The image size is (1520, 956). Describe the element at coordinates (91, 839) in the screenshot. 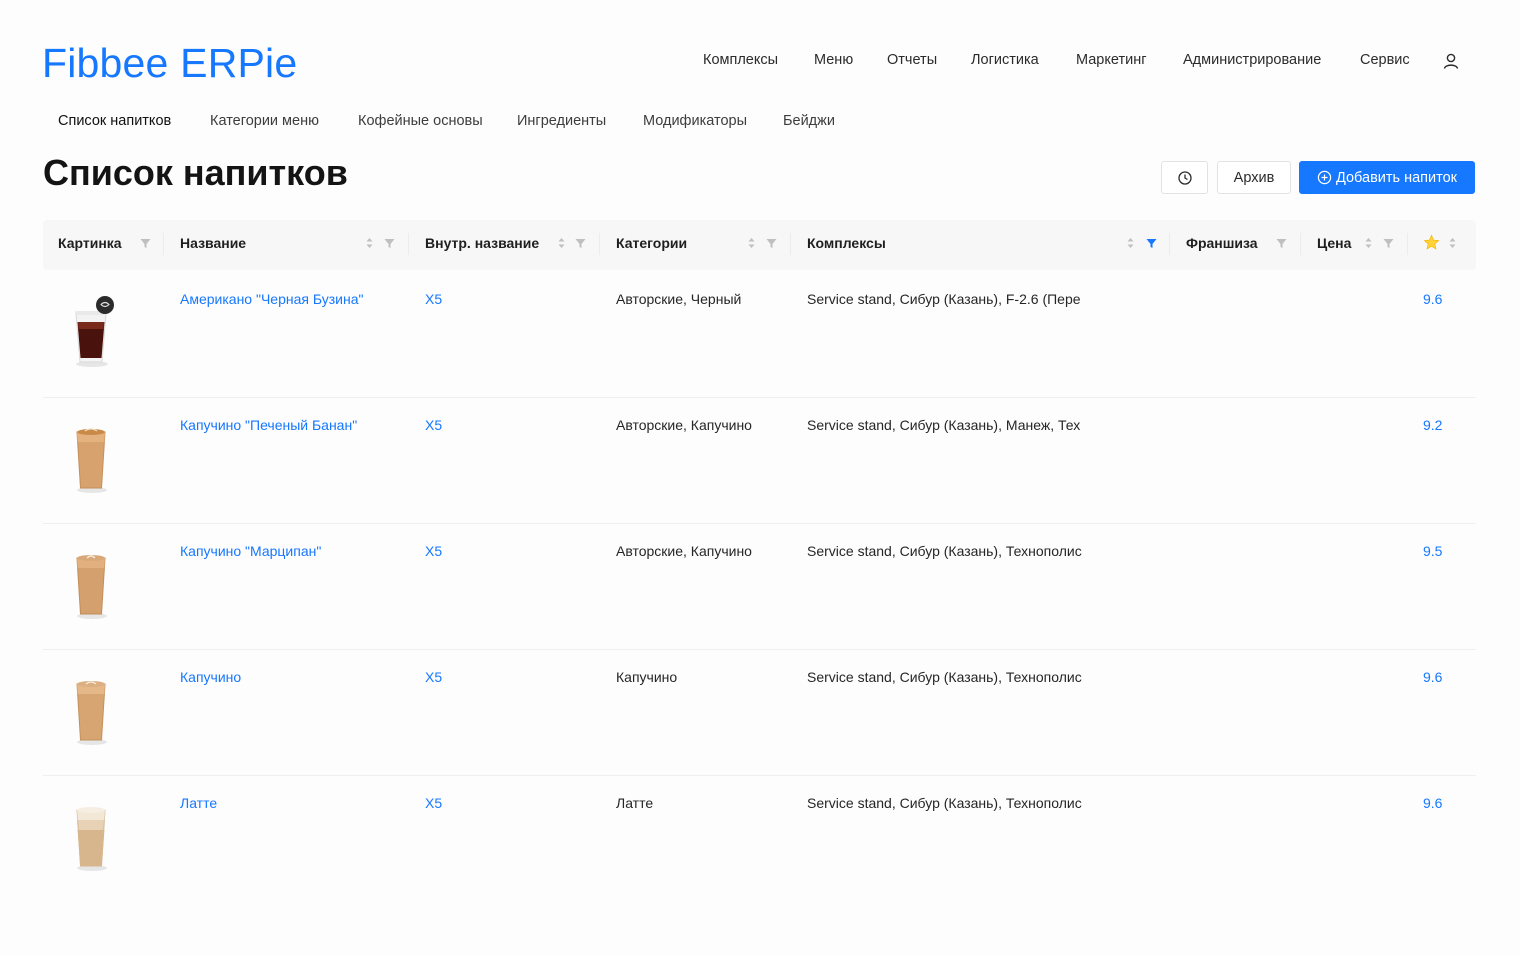

I see `latte-cup-image` at that location.